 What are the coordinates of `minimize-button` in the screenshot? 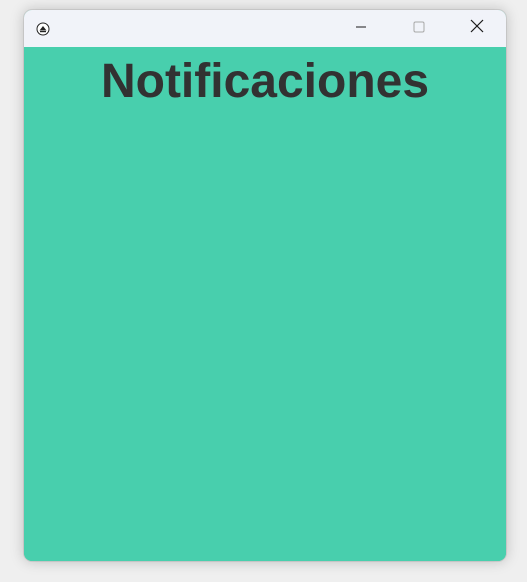 It's located at (361, 28).